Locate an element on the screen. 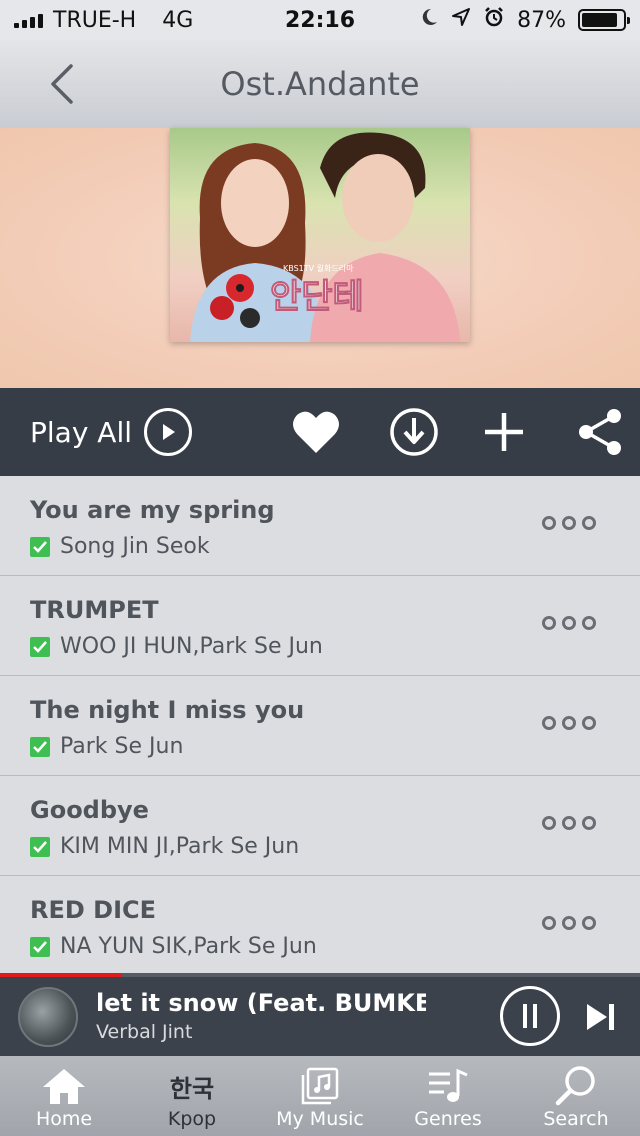 The height and width of the screenshot is (1136, 640). track-artist: NA YUN SIK,Park Se Jun is located at coordinates (188, 946).